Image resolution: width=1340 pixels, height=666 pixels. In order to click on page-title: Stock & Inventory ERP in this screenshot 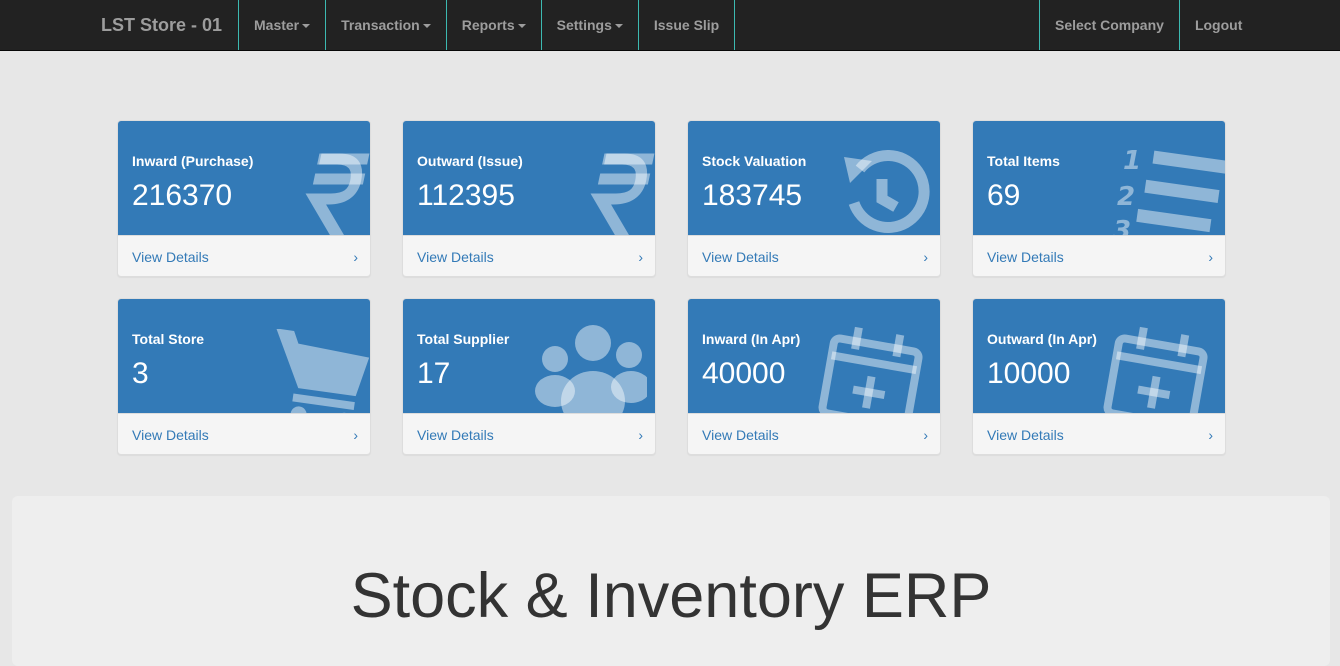, I will do `click(671, 596)`.